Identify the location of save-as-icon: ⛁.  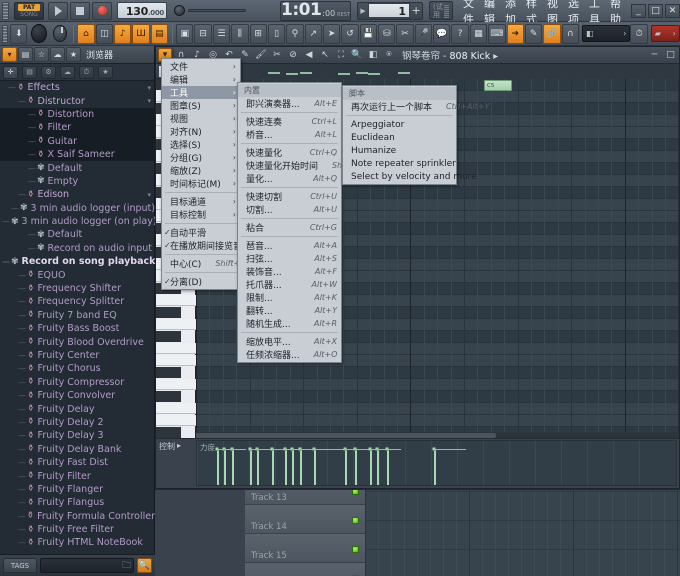
(387, 33).